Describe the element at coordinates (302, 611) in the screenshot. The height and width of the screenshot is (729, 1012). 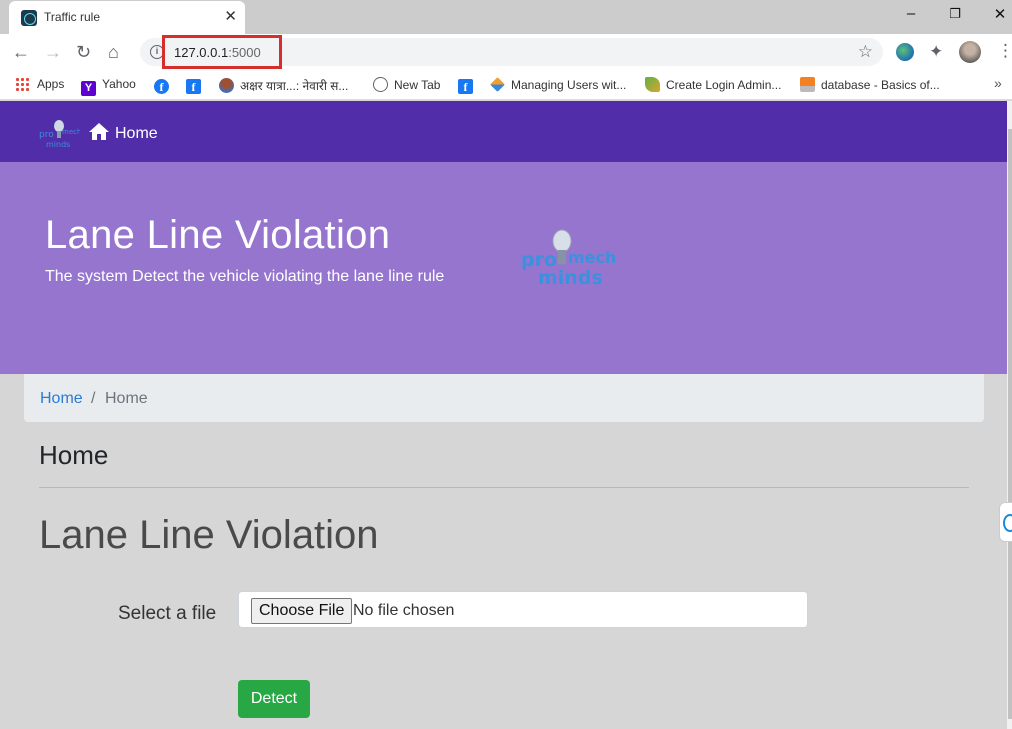
I see `choose-file-button: Choose File` at that location.